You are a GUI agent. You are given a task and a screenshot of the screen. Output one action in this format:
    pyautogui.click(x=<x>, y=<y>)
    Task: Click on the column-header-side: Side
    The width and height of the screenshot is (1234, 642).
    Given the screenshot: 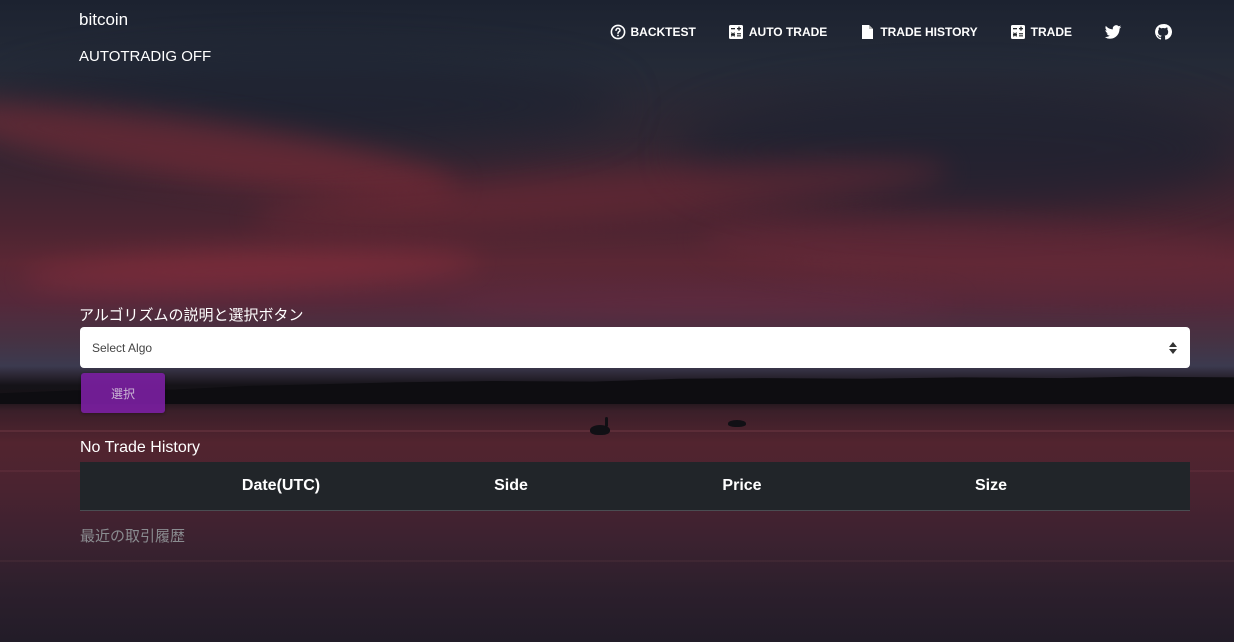 What is the action you would take?
    pyautogui.click(x=511, y=485)
    